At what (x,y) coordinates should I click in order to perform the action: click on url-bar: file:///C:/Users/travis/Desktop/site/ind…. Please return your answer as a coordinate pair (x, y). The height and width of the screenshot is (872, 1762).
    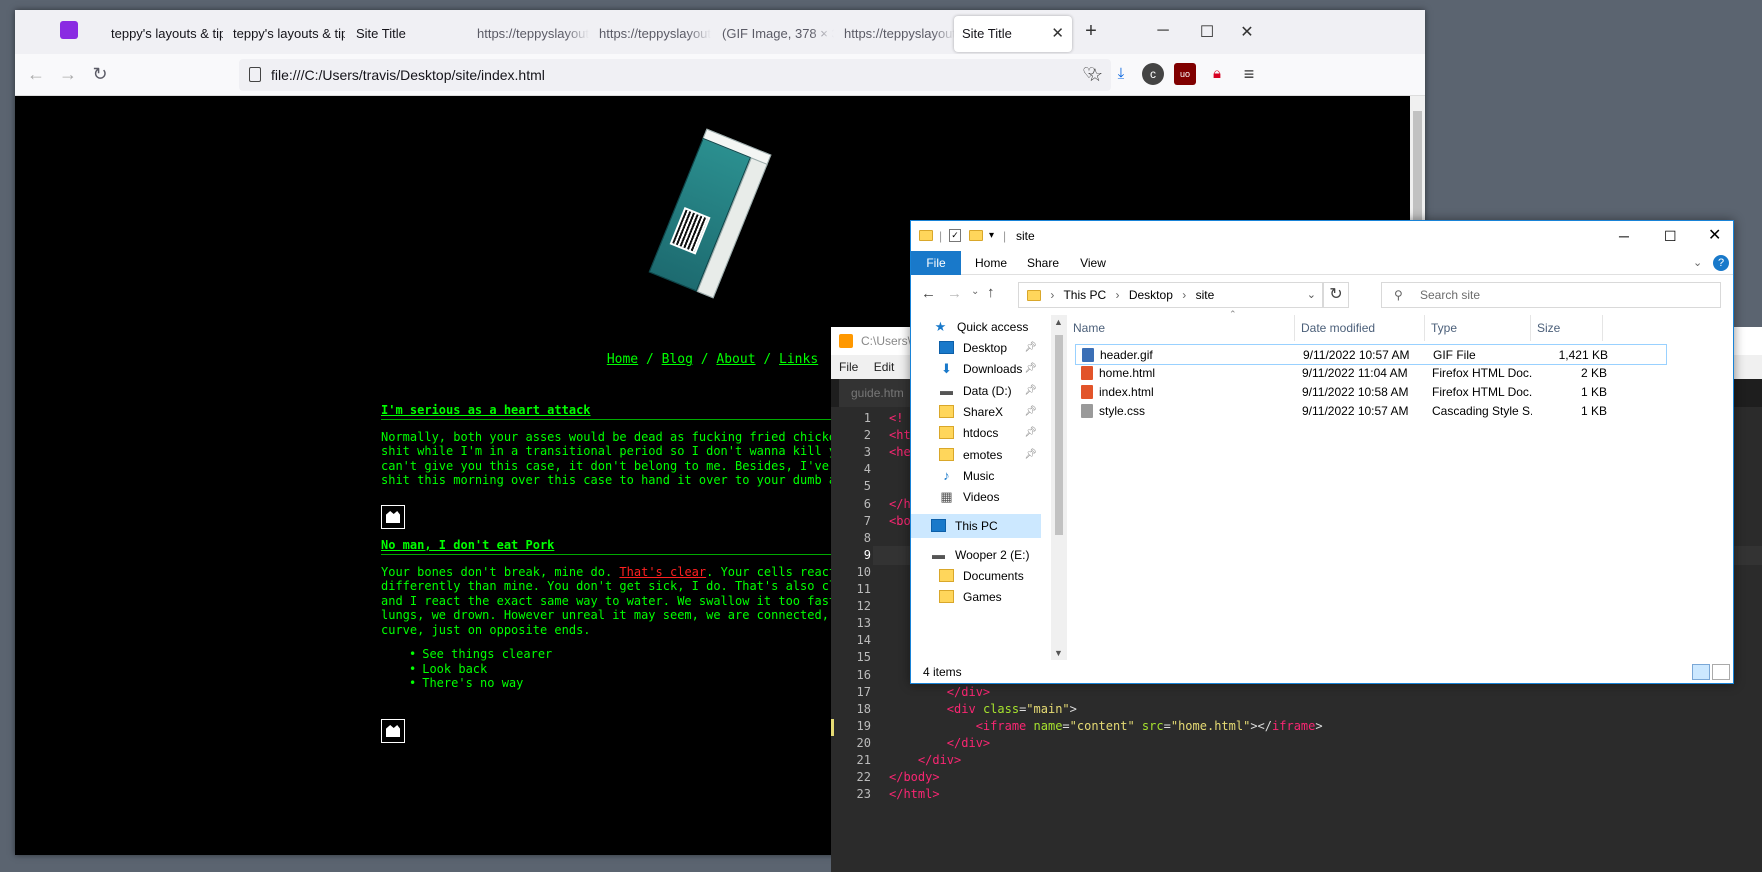
    Looking at the image, I should click on (675, 75).